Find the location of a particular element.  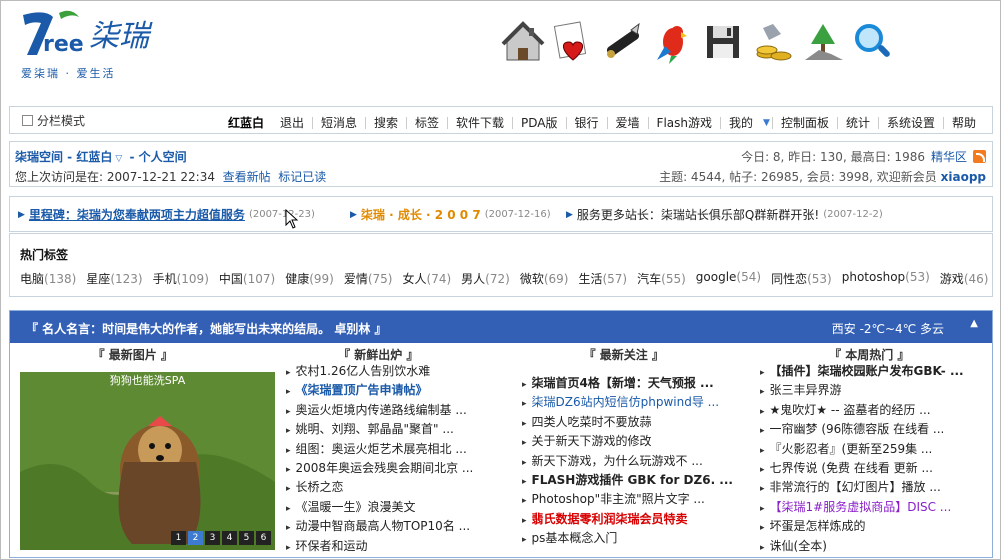

announcement-item: ▶ 服务更多站长：柒瑞站长俱乐部Q群新群开张! (2007-12-2) is located at coordinates (724, 214).